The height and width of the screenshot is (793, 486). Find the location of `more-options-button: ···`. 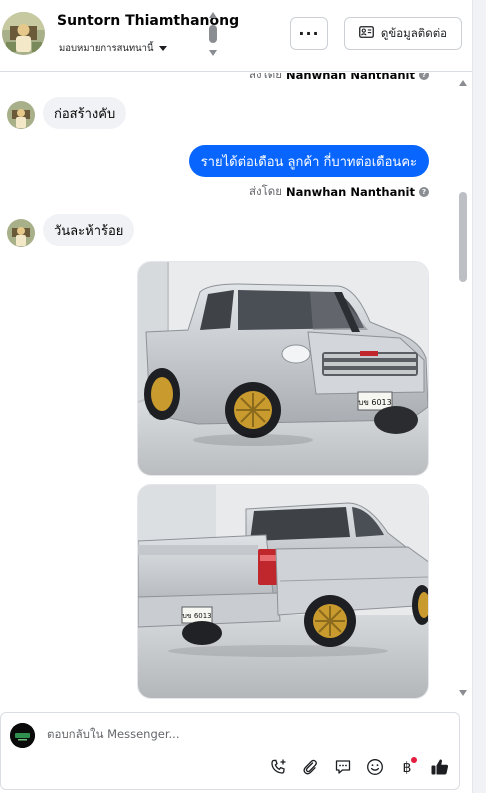

more-options-button: ··· is located at coordinates (309, 33).